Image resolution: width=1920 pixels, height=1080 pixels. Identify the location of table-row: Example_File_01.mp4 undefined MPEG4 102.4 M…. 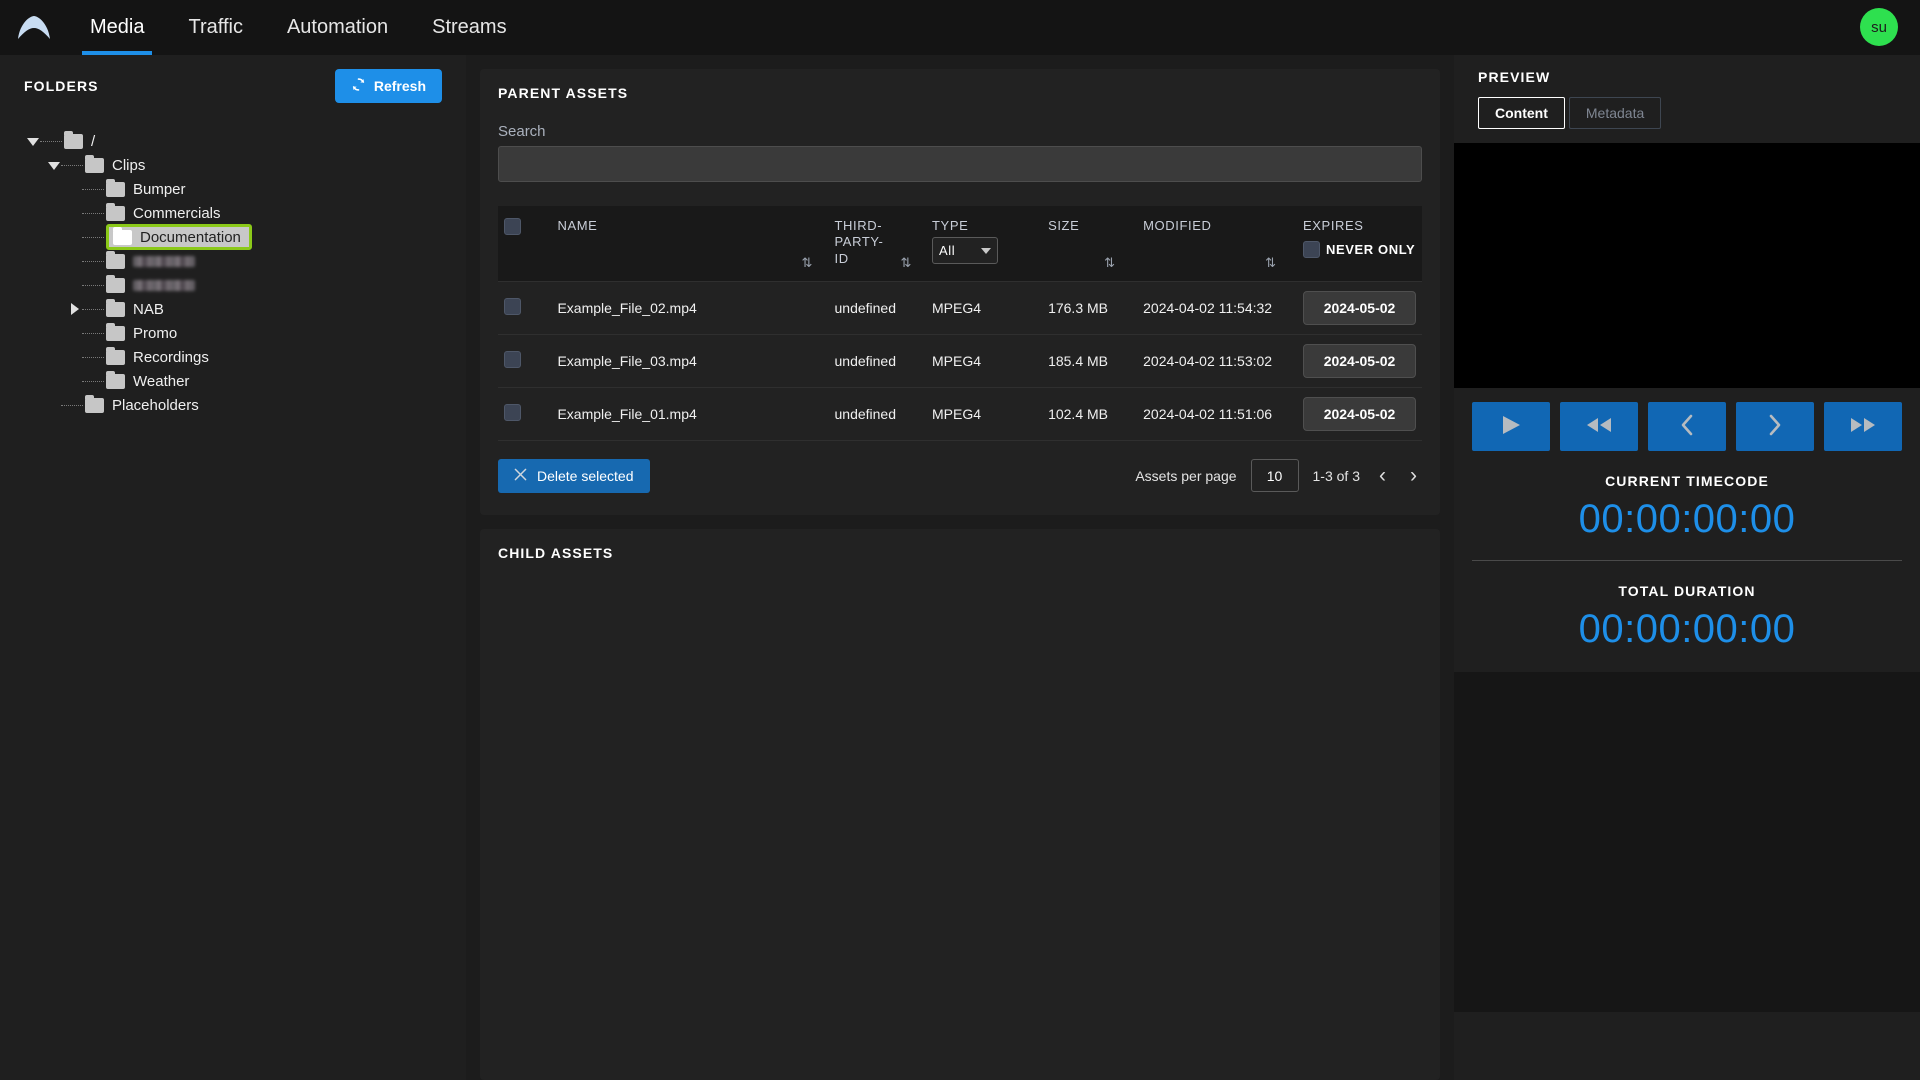
(960, 414).